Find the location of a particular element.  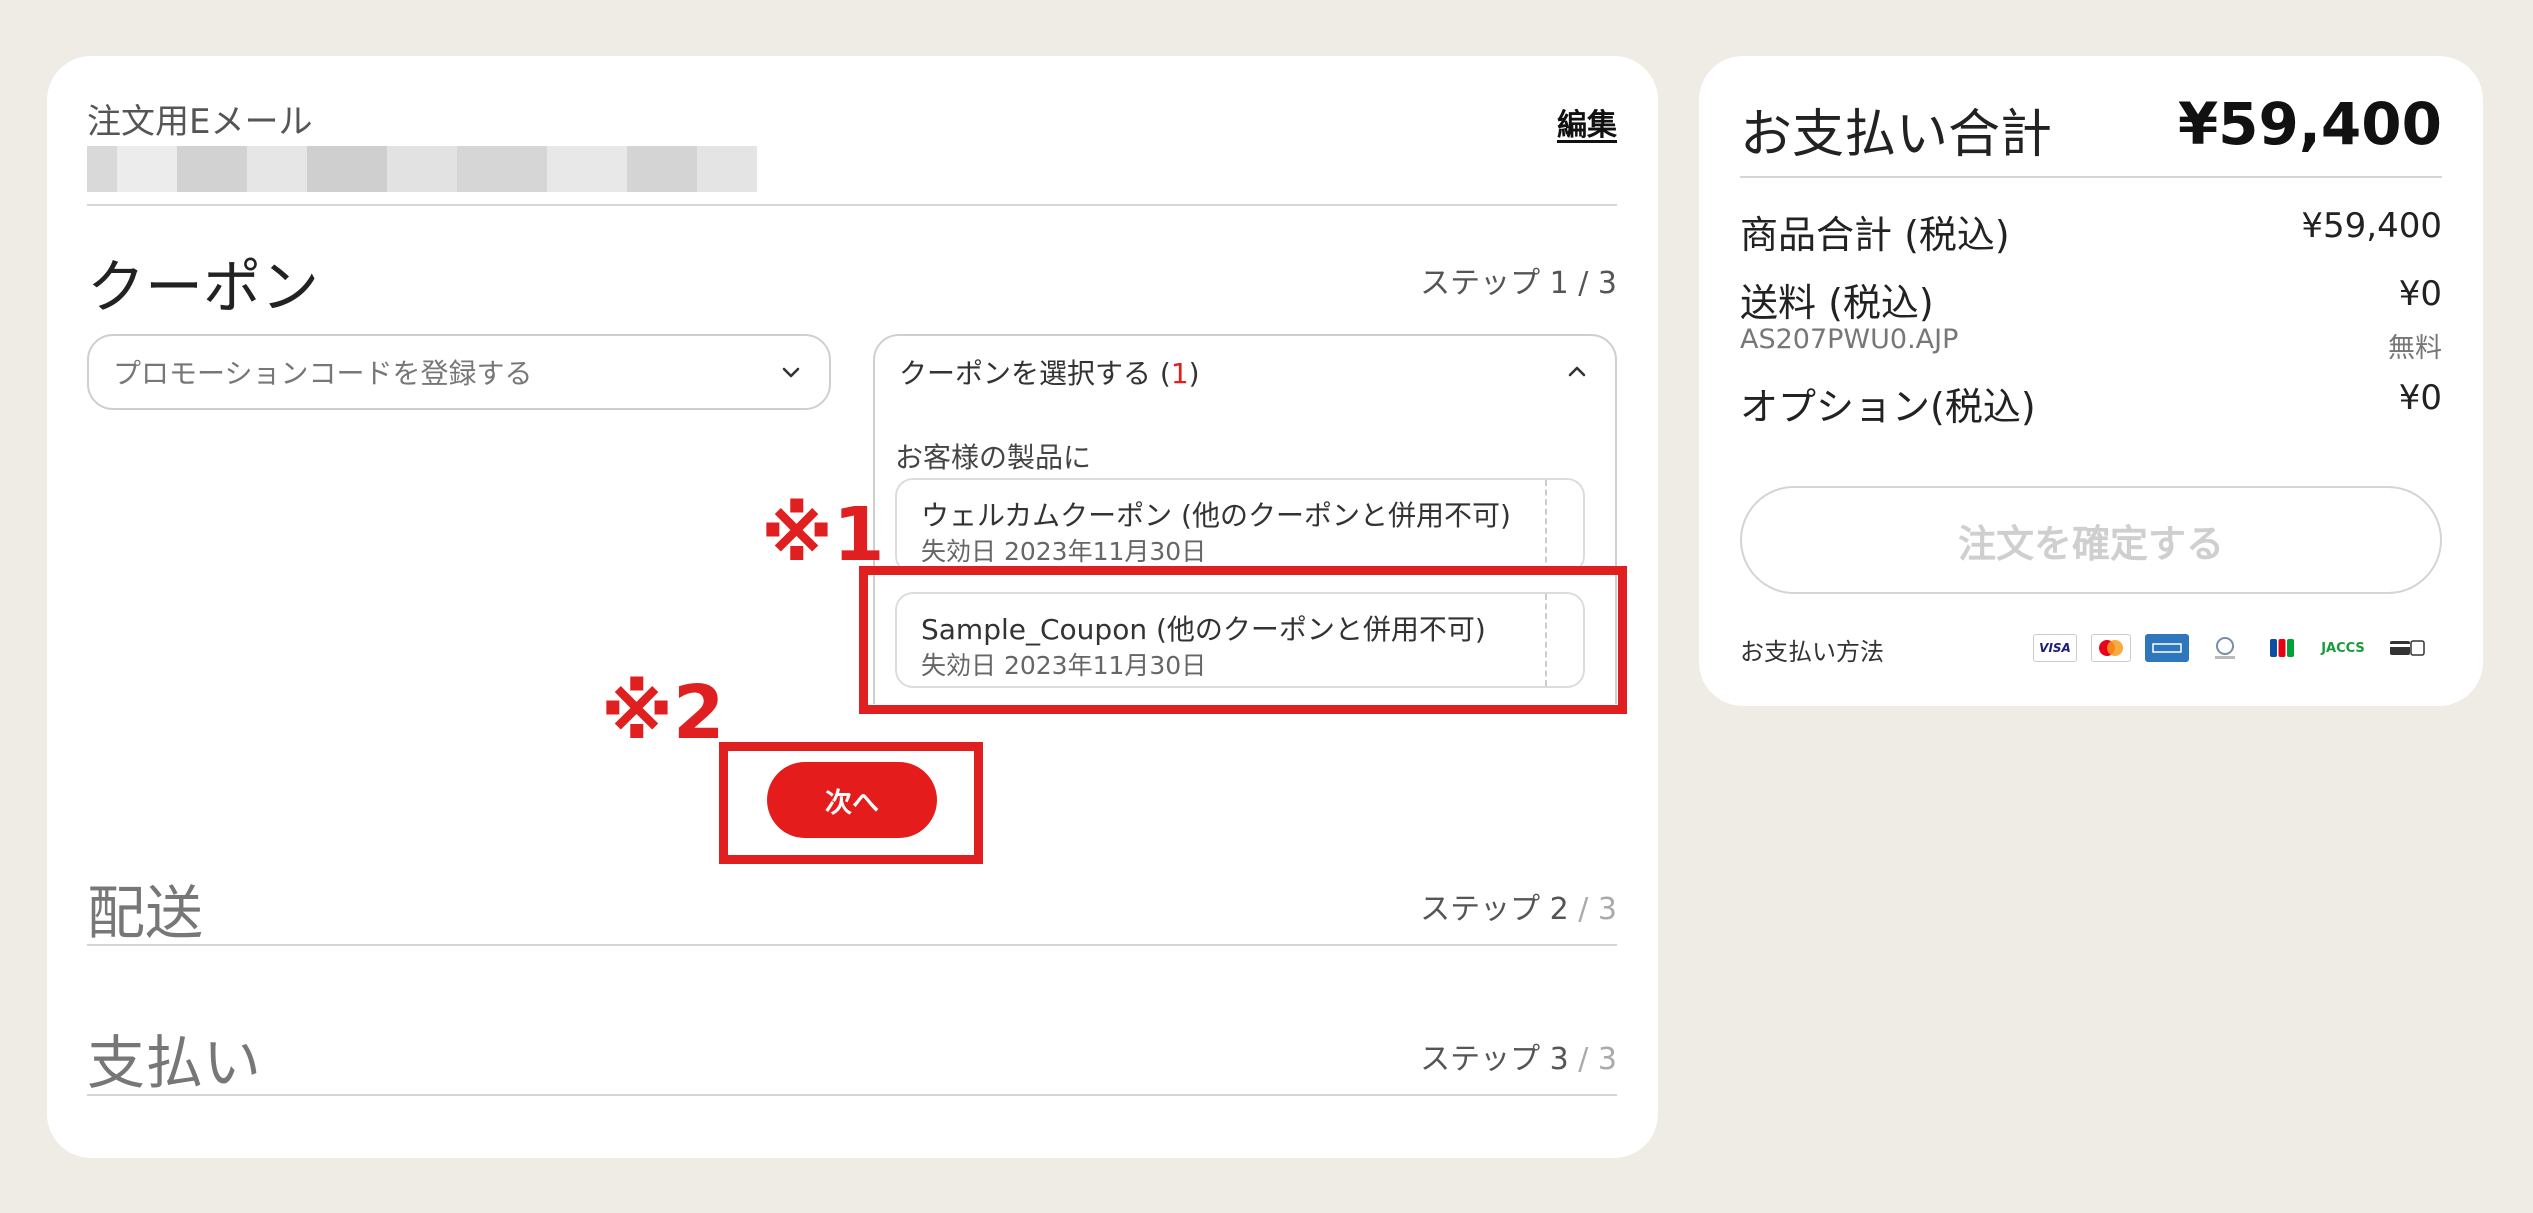

jaccs-icon: JACCS is located at coordinates (2343, 648).